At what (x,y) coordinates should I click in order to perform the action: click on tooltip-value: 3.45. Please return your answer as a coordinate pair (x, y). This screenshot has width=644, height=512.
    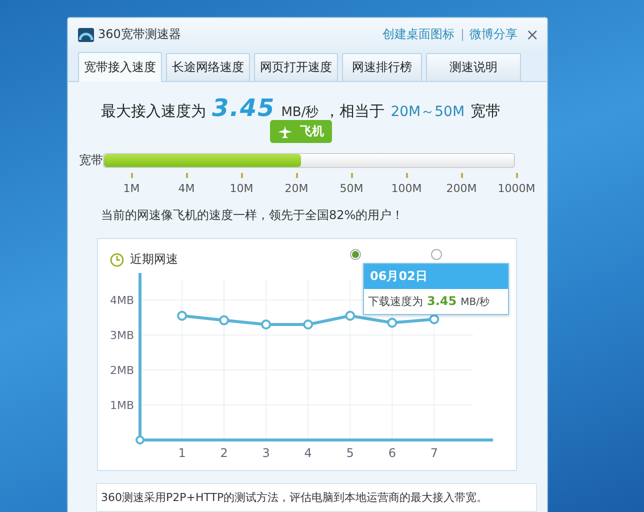
    Looking at the image, I should click on (442, 301).